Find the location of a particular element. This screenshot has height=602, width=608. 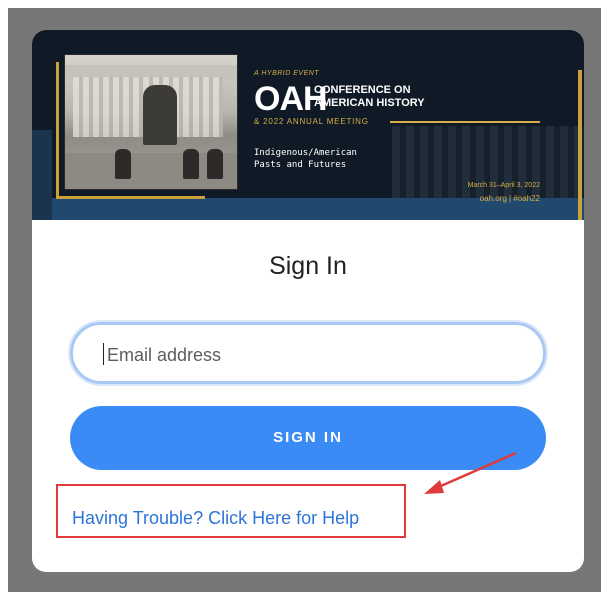

theme-line1: Indigenous/American is located at coordinates (305, 153).